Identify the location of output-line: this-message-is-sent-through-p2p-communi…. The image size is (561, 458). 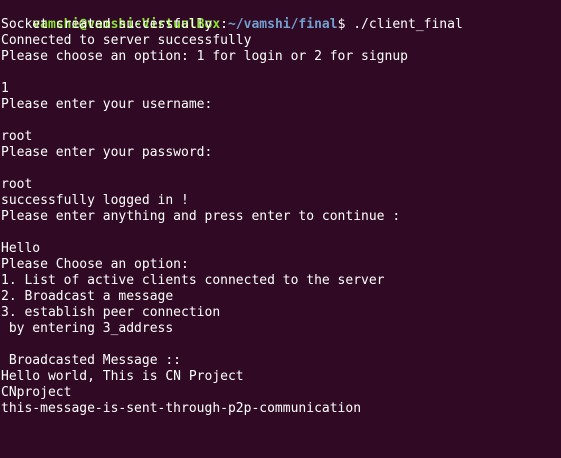
(181, 408).